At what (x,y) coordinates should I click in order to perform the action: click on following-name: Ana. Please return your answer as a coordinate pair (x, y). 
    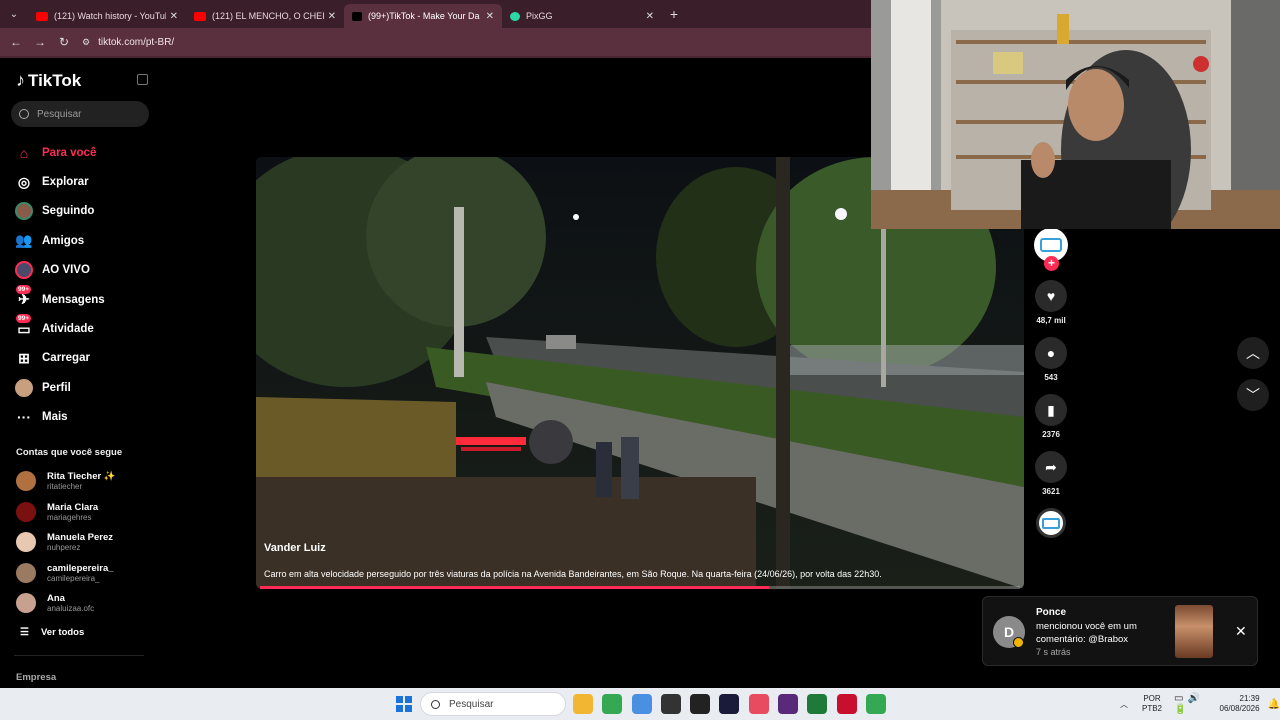
    Looking at the image, I should click on (56, 599).